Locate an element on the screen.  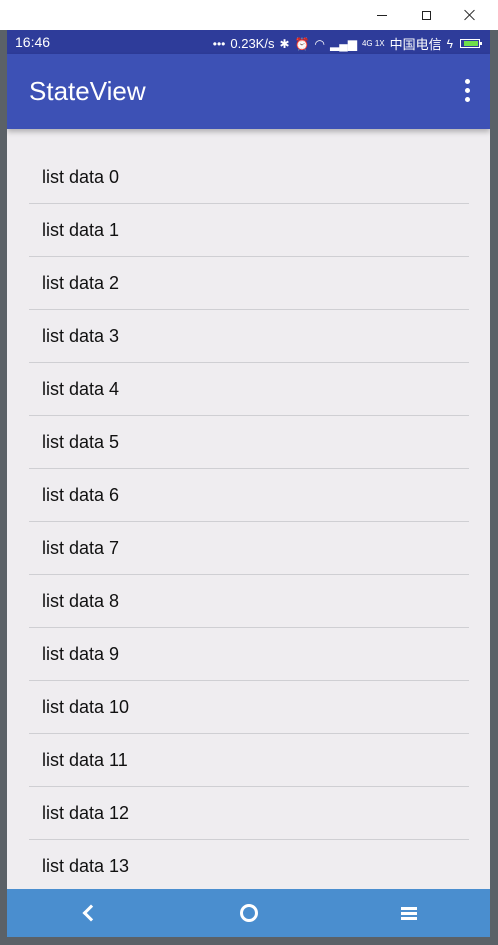
wifi-icon: ◠ is located at coordinates (319, 43).